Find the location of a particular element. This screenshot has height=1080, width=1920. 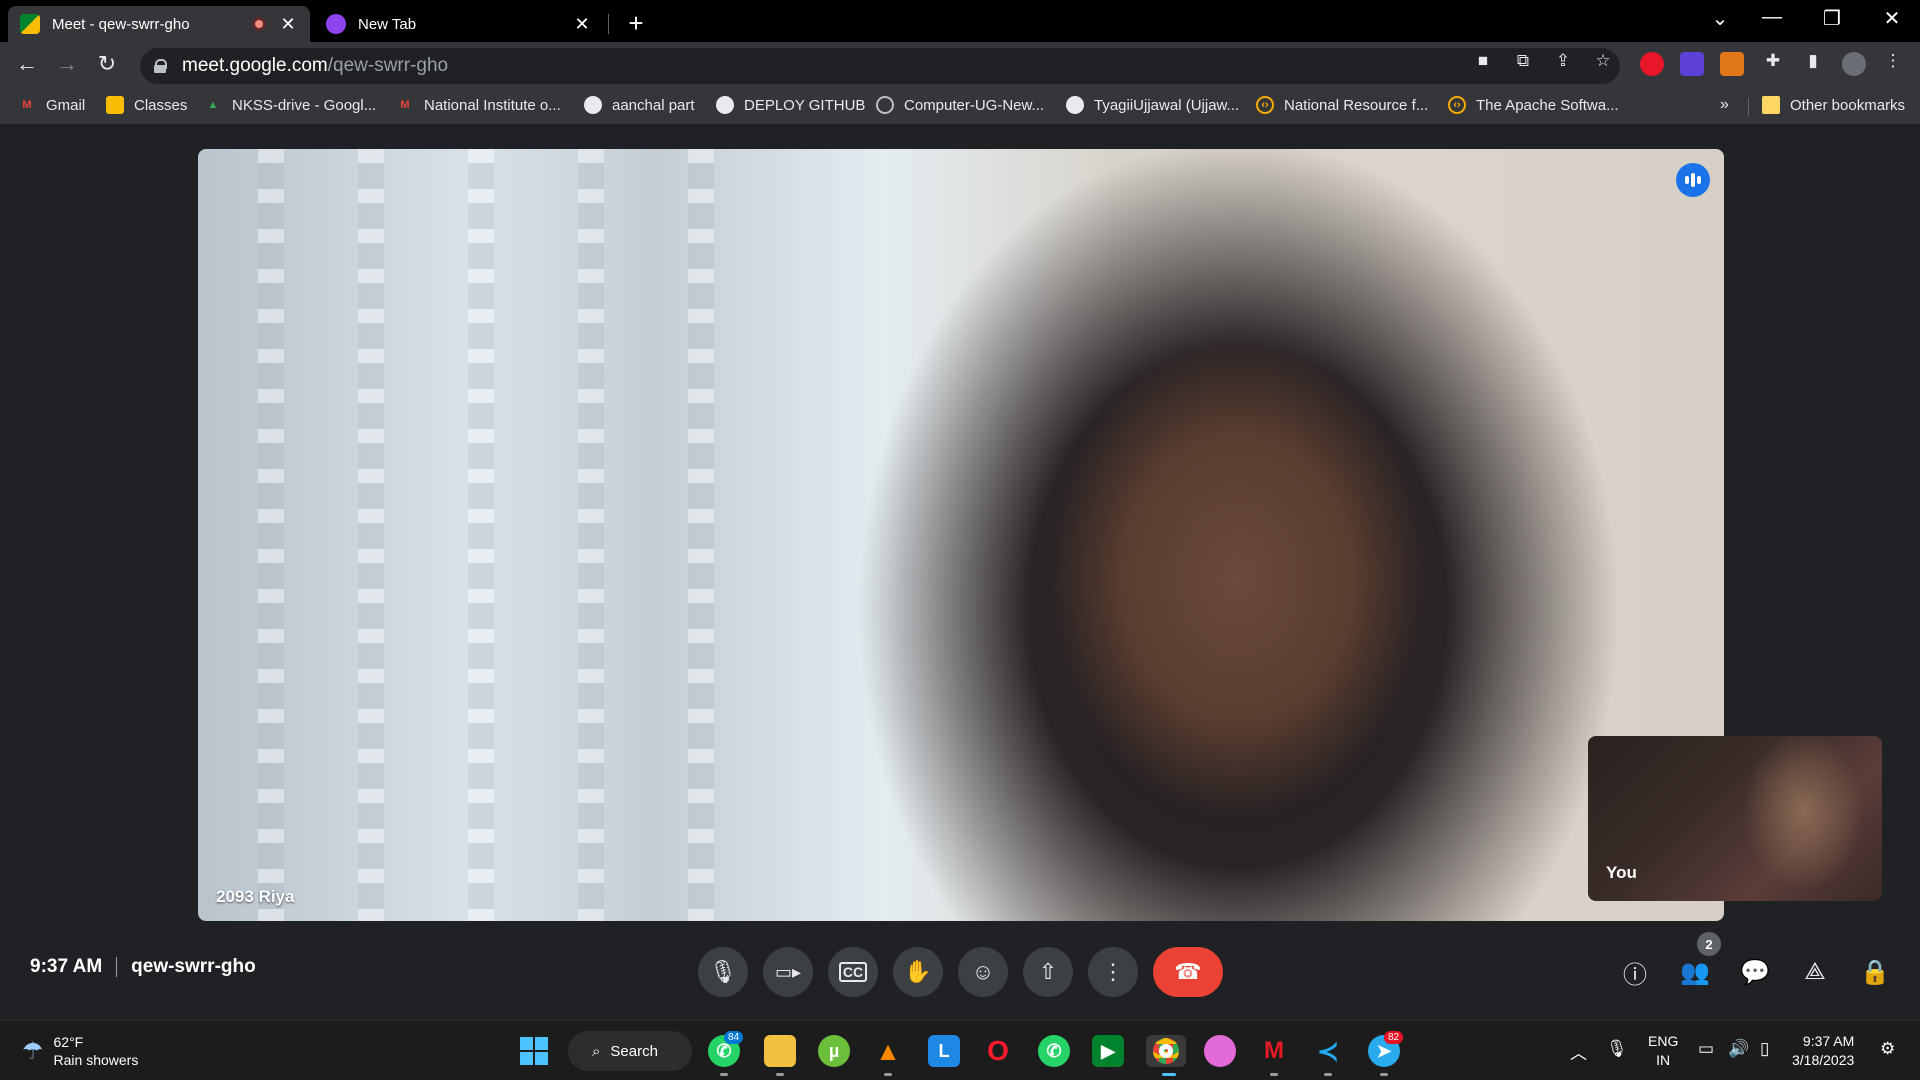

extension-purple-icon is located at coordinates (1692, 64).